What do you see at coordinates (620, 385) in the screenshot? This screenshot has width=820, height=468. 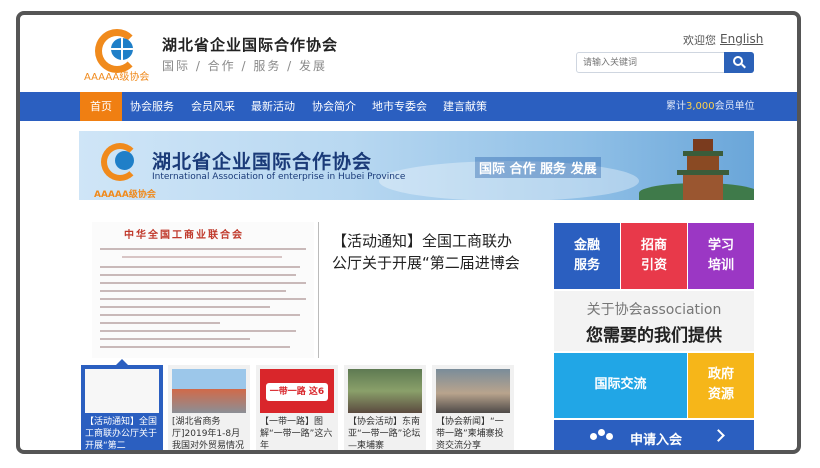 I see `tile-international-exchange: 国际交流` at bounding box center [620, 385].